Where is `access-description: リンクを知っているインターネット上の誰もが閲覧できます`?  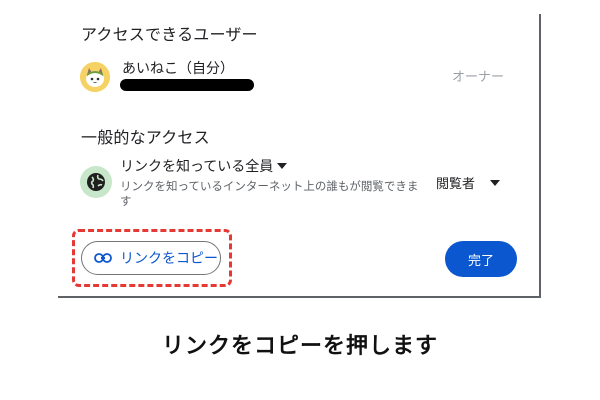 access-description: リンクを知っているインターネット上の誰もが閲覧できます is located at coordinates (269, 193).